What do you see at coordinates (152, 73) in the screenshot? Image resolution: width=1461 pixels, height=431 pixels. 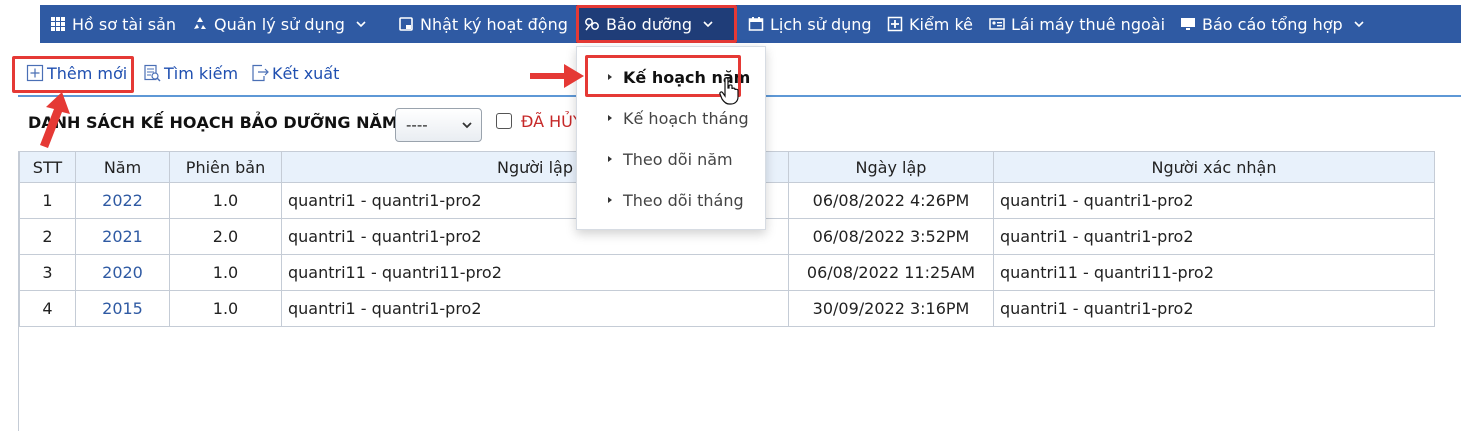 I see `search-document-icon` at bounding box center [152, 73].